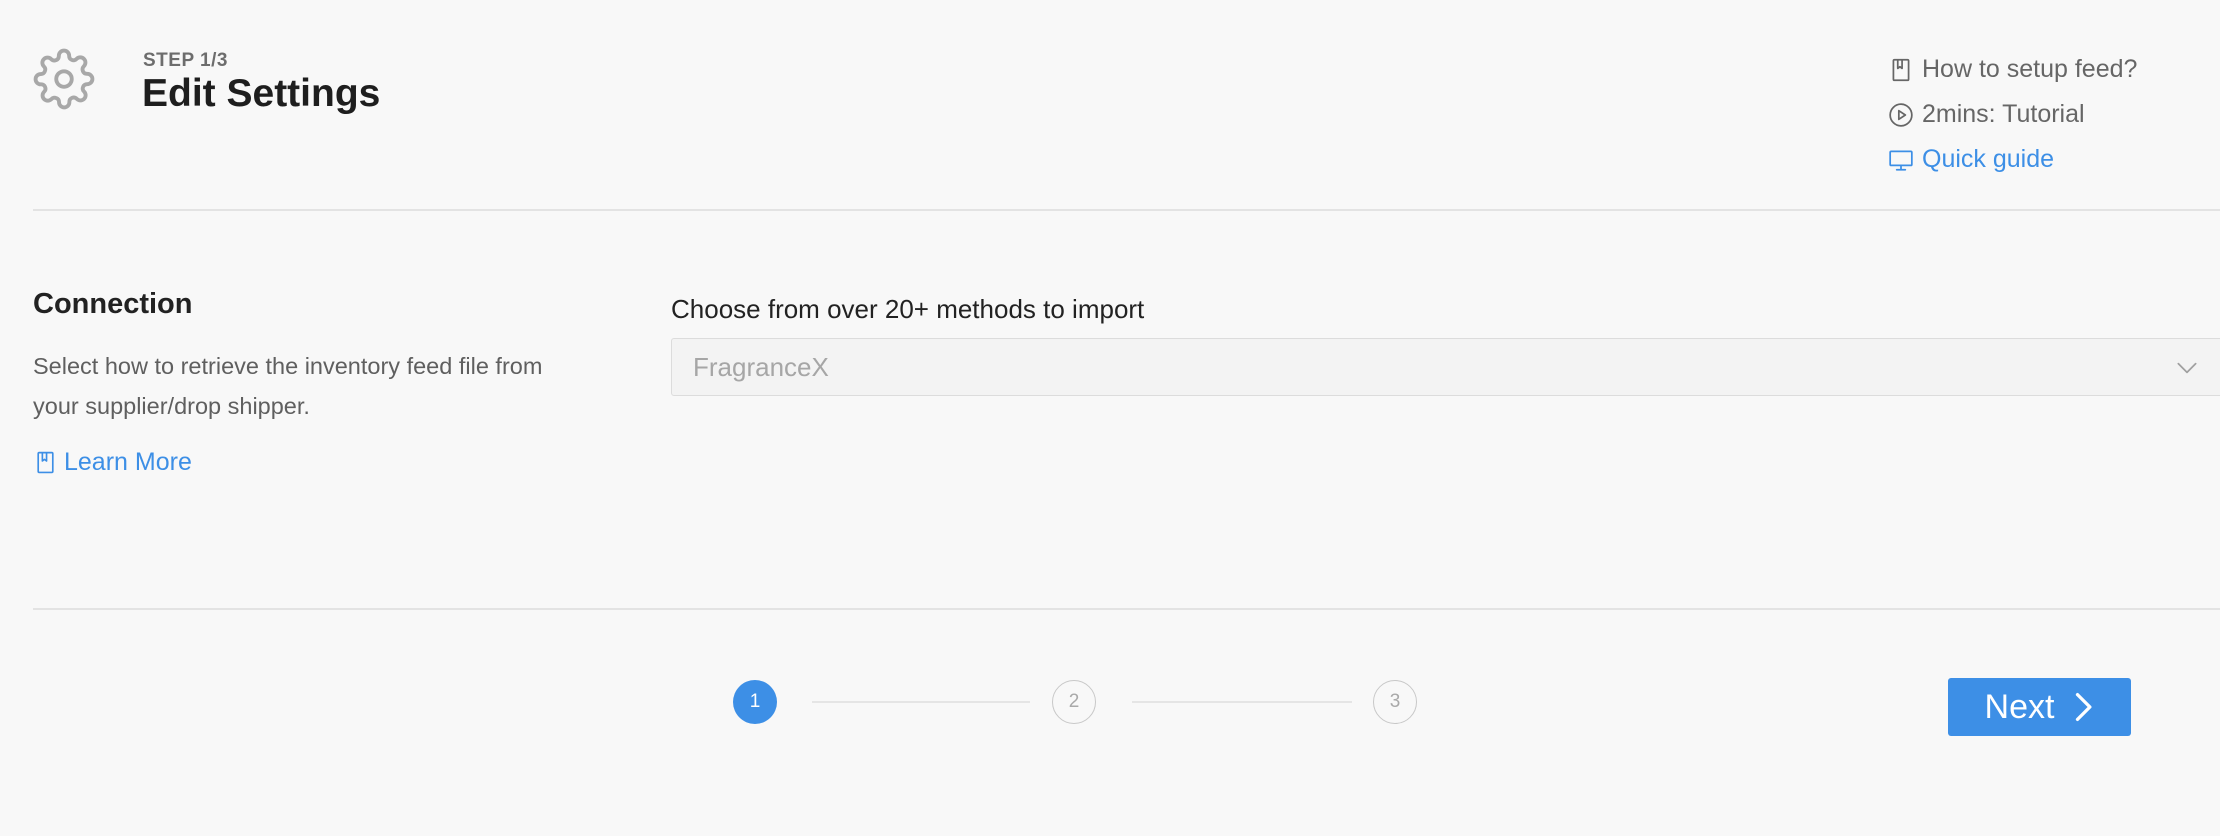 This screenshot has width=2220, height=836. What do you see at coordinates (1074, 702) in the screenshot?
I see `step-2-indicator: 2` at bounding box center [1074, 702].